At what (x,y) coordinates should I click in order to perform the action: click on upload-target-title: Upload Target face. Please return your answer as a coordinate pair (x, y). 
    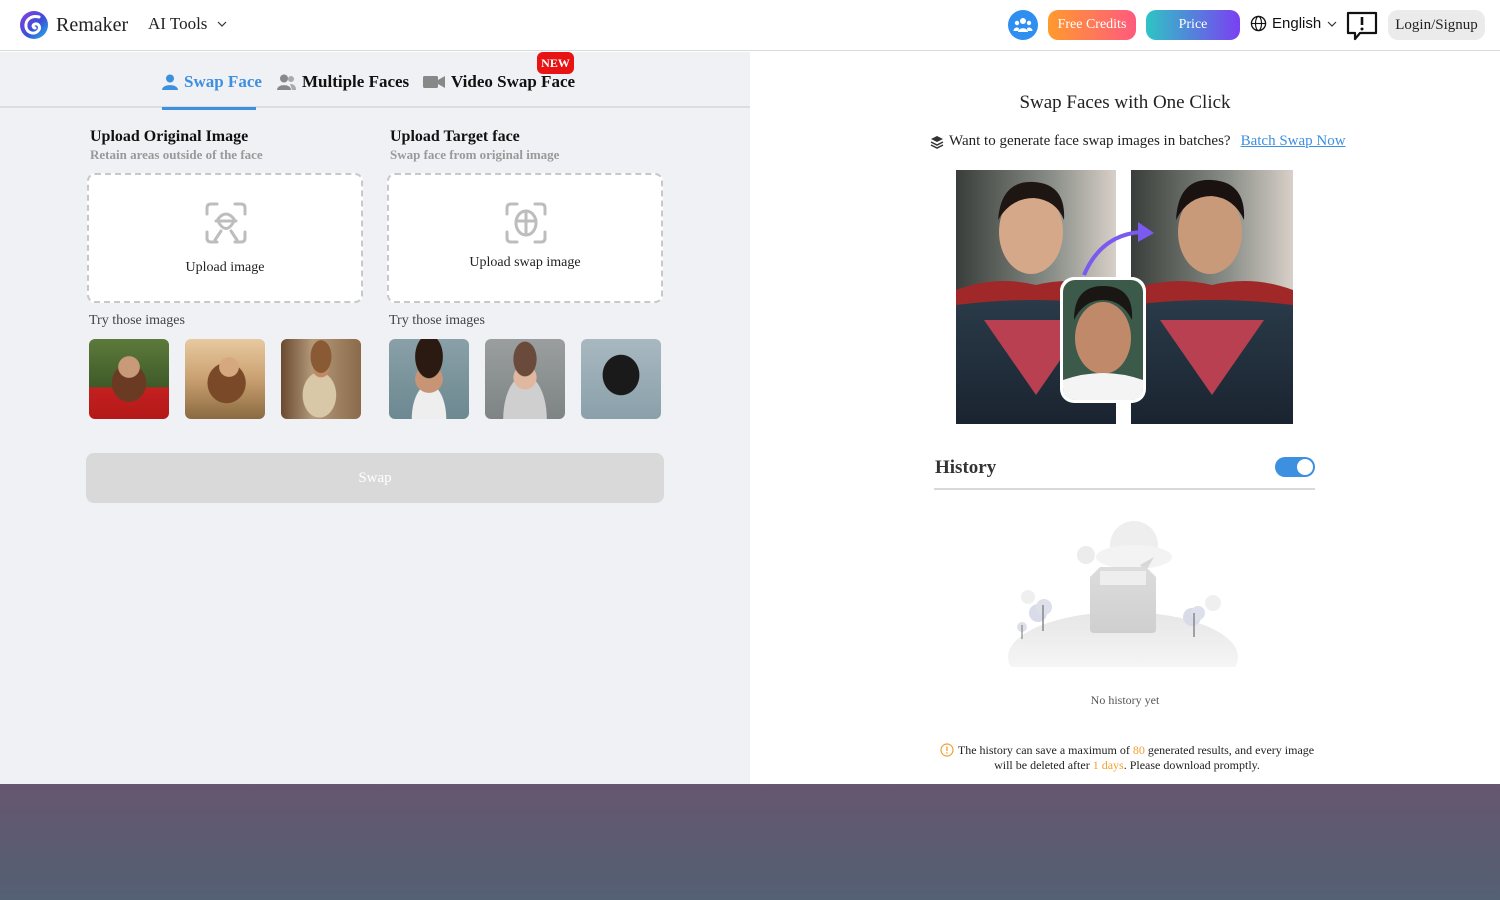
    Looking at the image, I should click on (455, 136).